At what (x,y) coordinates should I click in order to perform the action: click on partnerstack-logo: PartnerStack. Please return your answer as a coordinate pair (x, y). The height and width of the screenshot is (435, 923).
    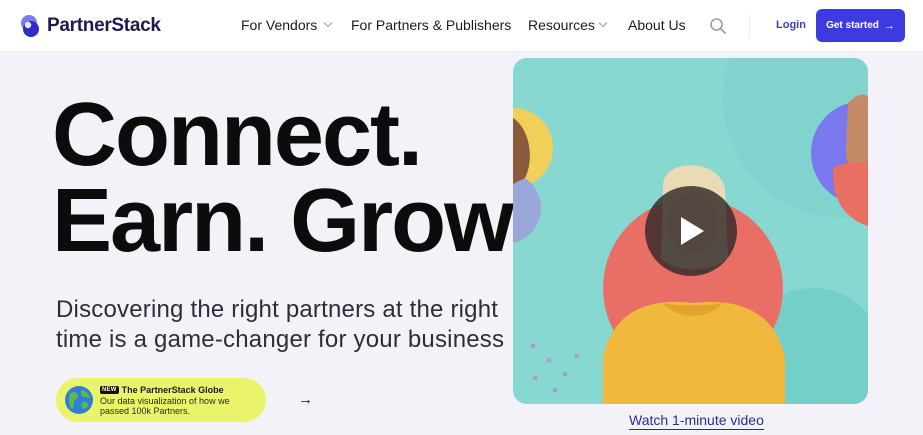
    Looking at the image, I should click on (90, 26).